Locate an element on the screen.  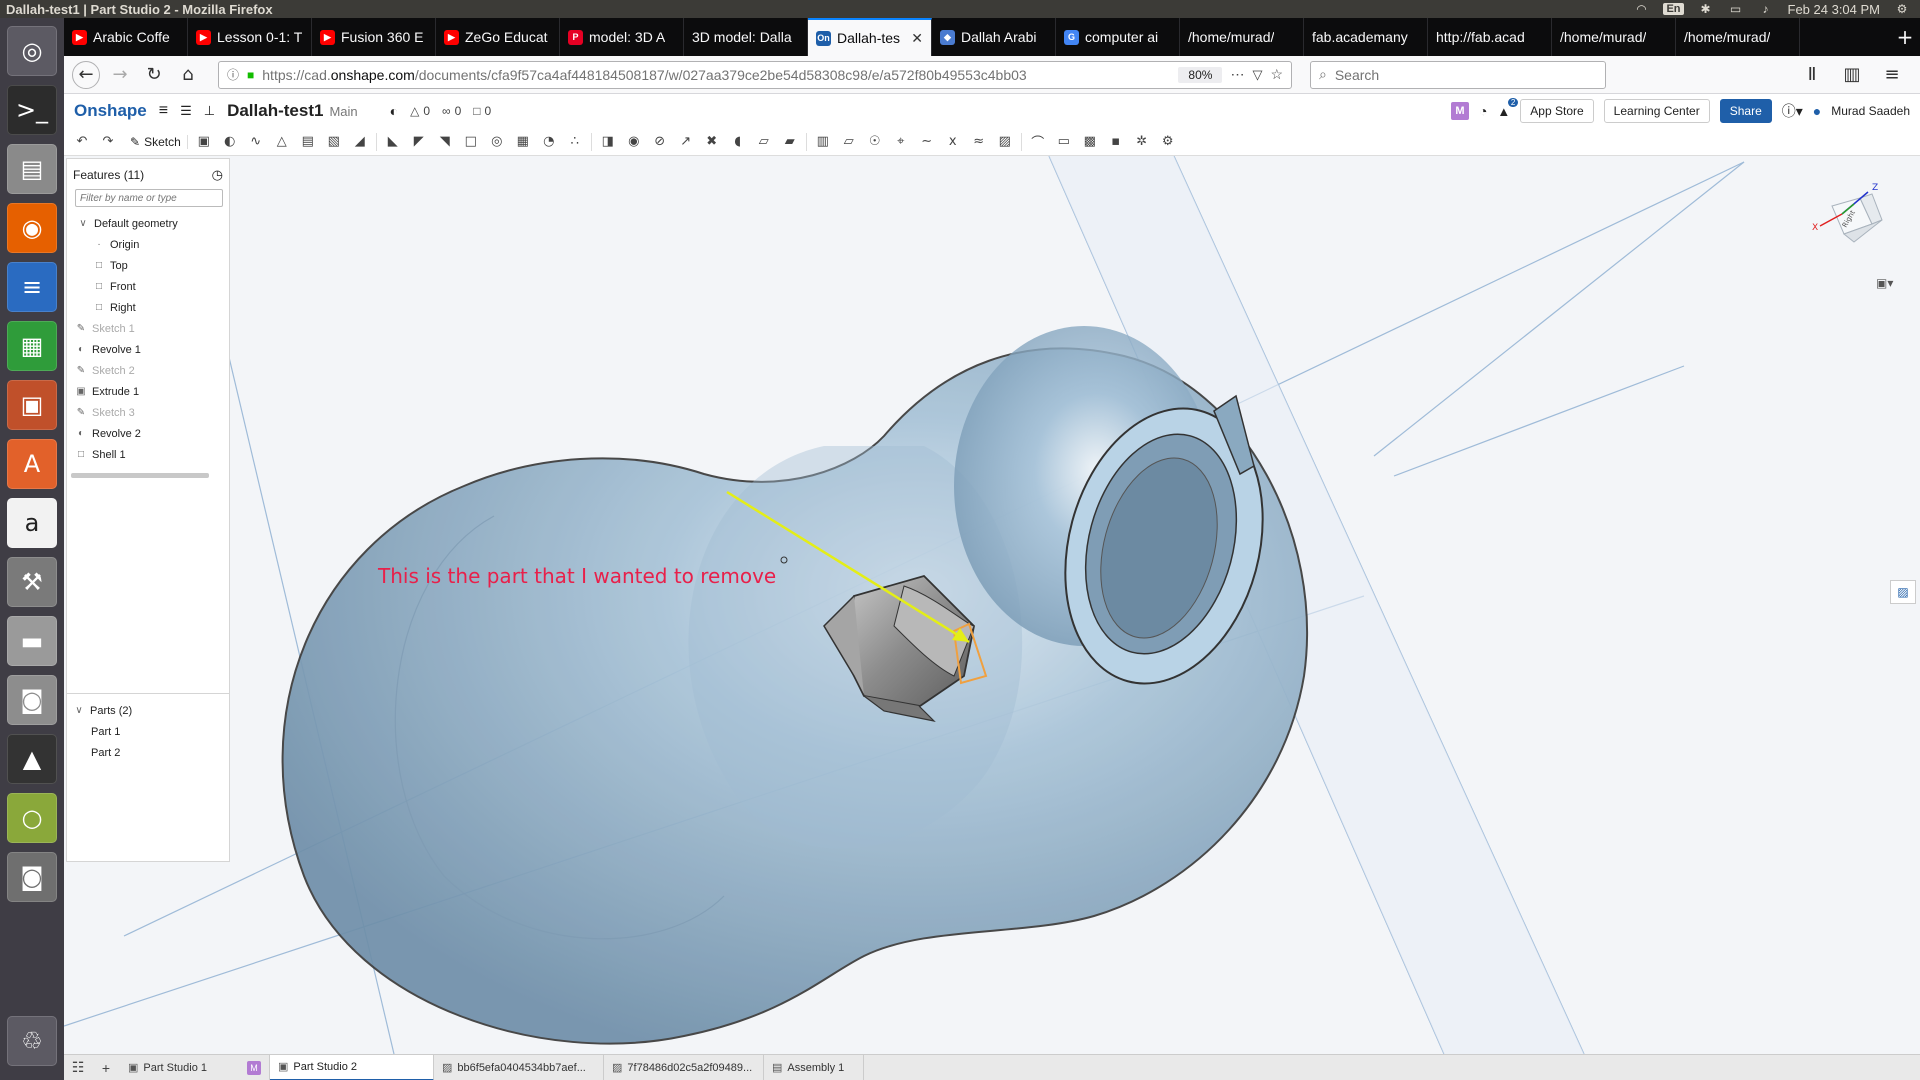
app-store-button: App Store is located at coordinates (1557, 111).